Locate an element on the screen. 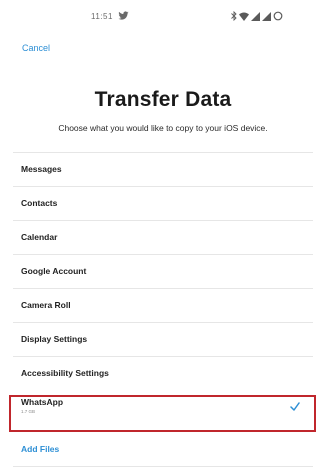 Image resolution: width=326 pixels, height=474 pixels. bluetooth-icon is located at coordinates (234, 16).